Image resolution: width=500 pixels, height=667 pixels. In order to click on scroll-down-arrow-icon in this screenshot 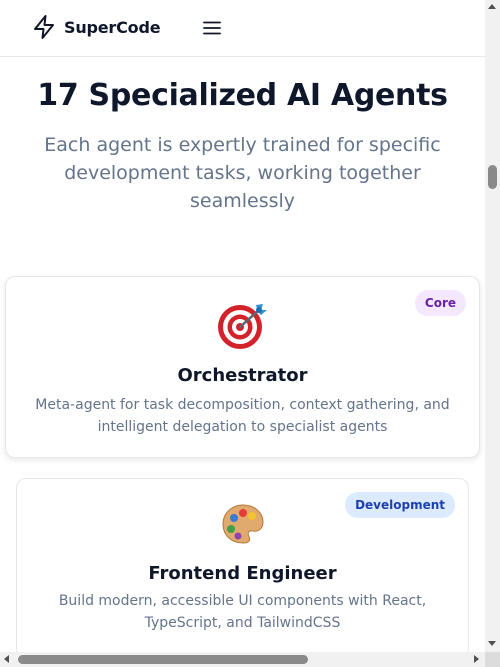, I will do `click(492, 643)`.